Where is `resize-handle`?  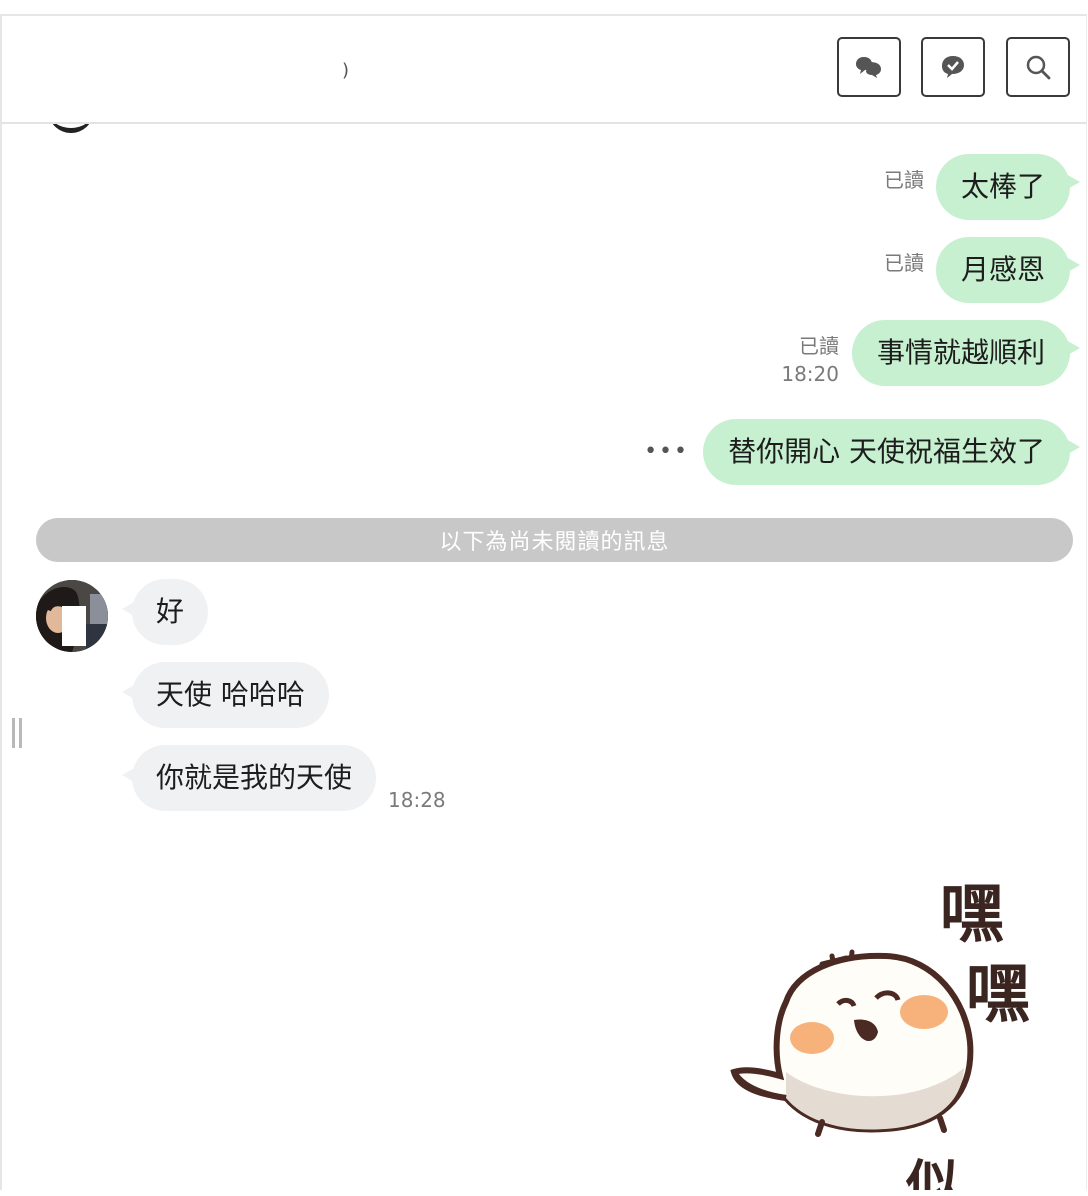
resize-handle is located at coordinates (19, 733).